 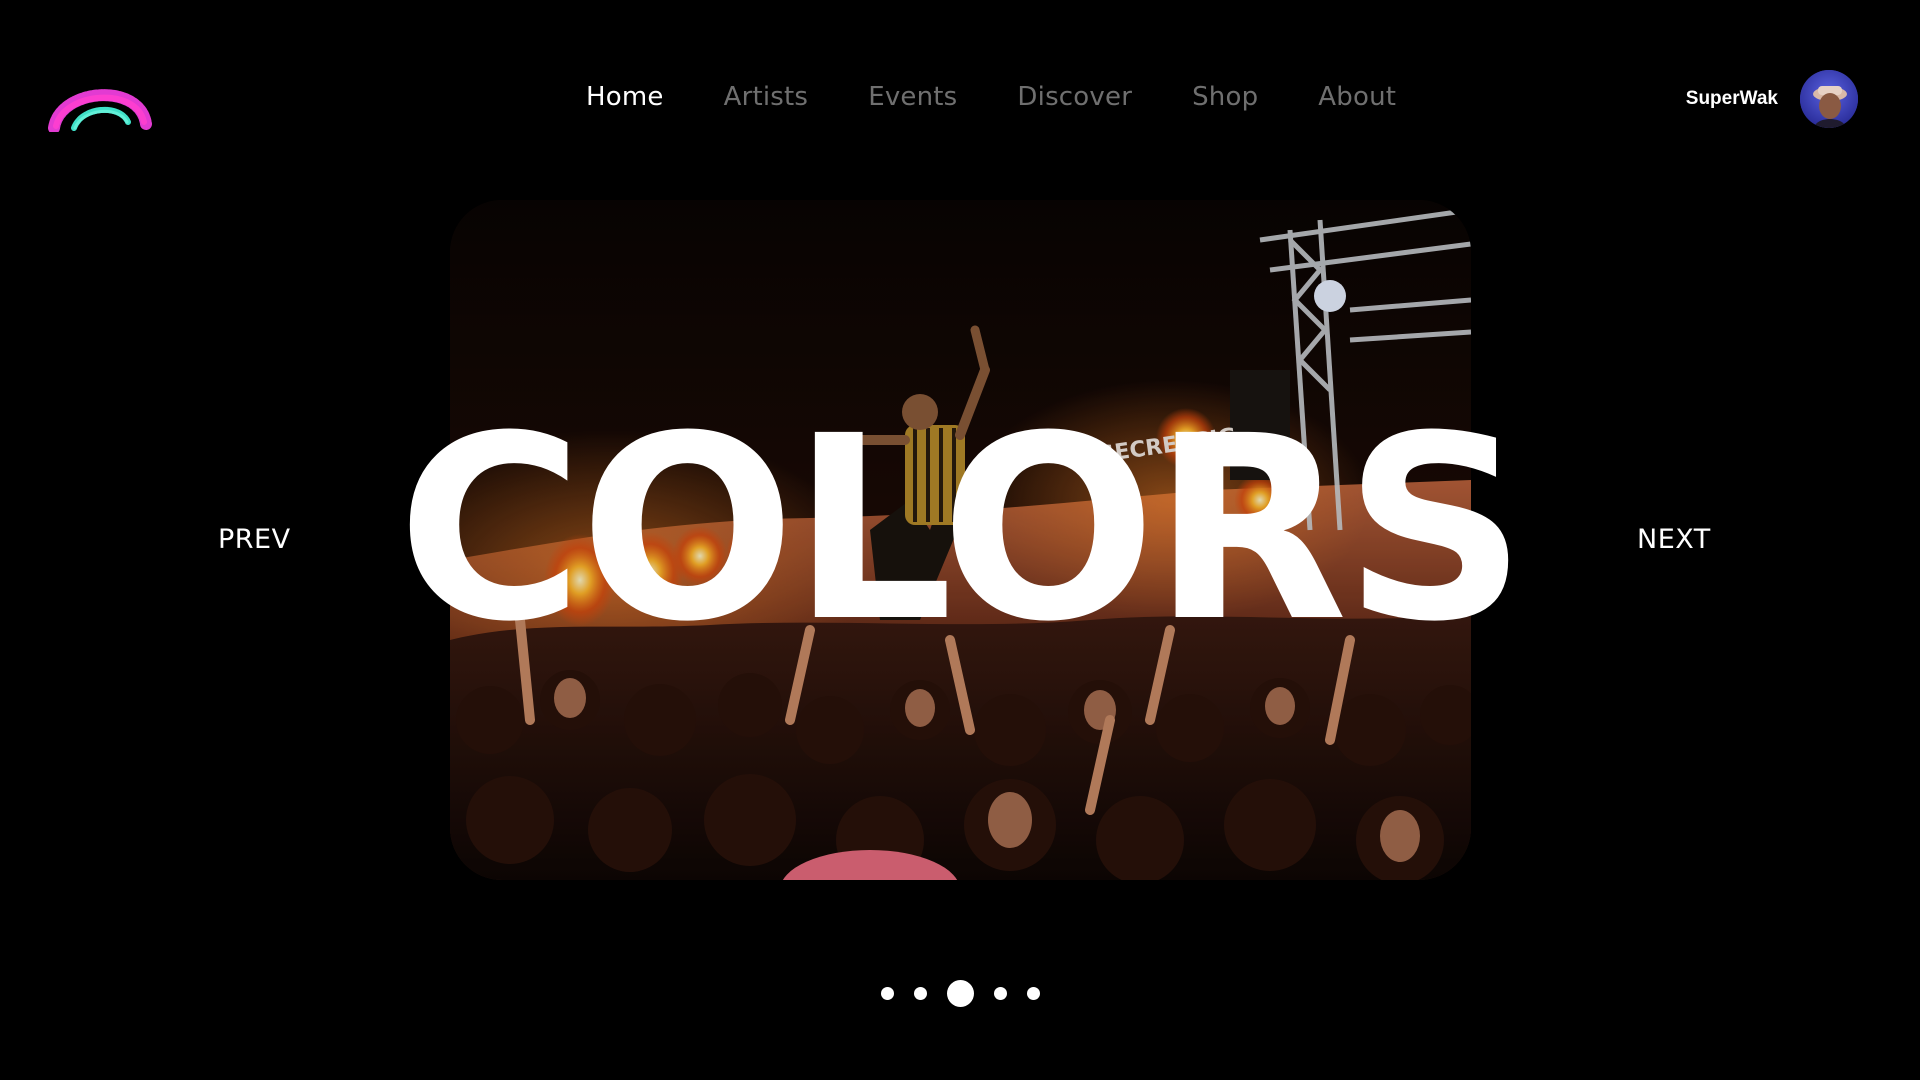 What do you see at coordinates (1357, 97) in the screenshot?
I see `nav-item-about: About` at bounding box center [1357, 97].